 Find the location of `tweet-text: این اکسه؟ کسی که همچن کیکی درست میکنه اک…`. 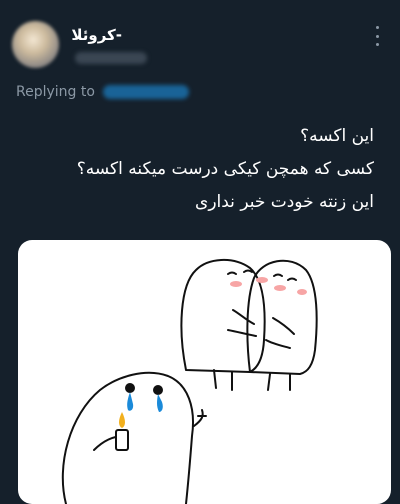

tweet-text: این اکسه؟ کسی که همچن کیکی درست میکنه اک… is located at coordinates (225, 169).